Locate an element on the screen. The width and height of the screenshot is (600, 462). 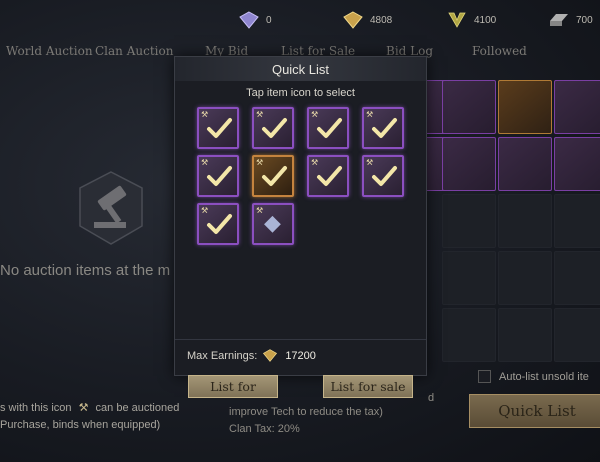
selectable-items-grid: ⚒ ⚒ ⚒ ⚒ ⚒ ⚒ ⚒ ⚒ ⚒ ⚒ ◆ is located at coordinates (307, 182).